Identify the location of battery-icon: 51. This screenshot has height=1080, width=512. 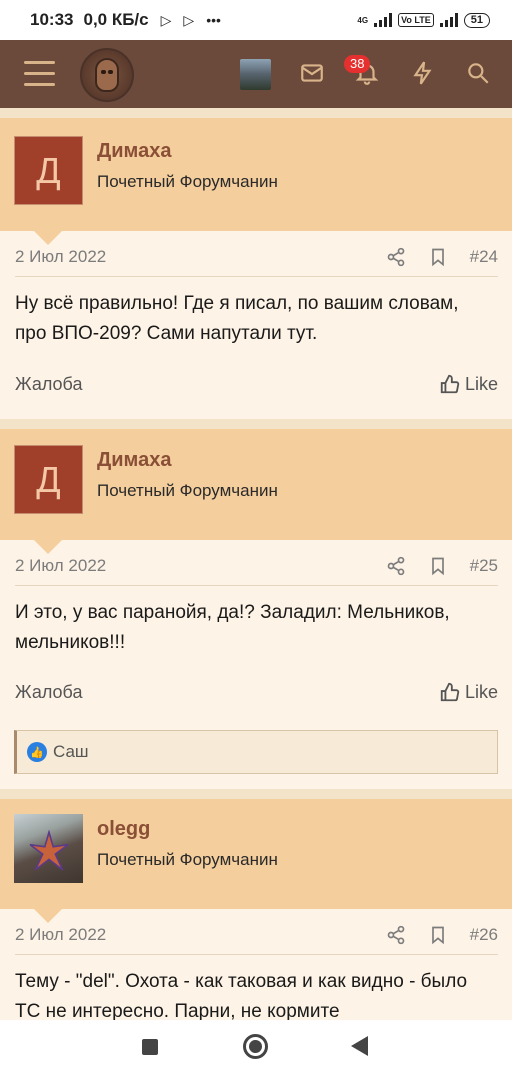
(476, 20).